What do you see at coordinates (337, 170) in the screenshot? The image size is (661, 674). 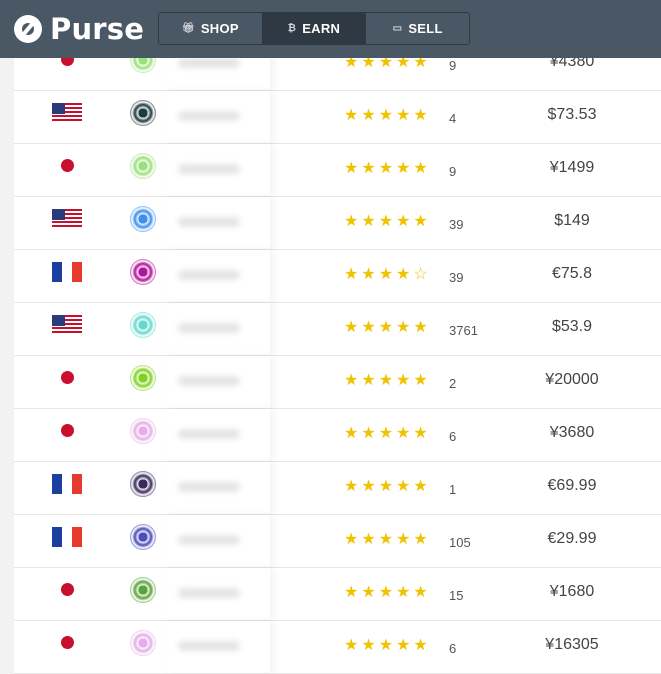 I see `listing-row: ★★★★★ 9 ¥1499` at bounding box center [337, 170].